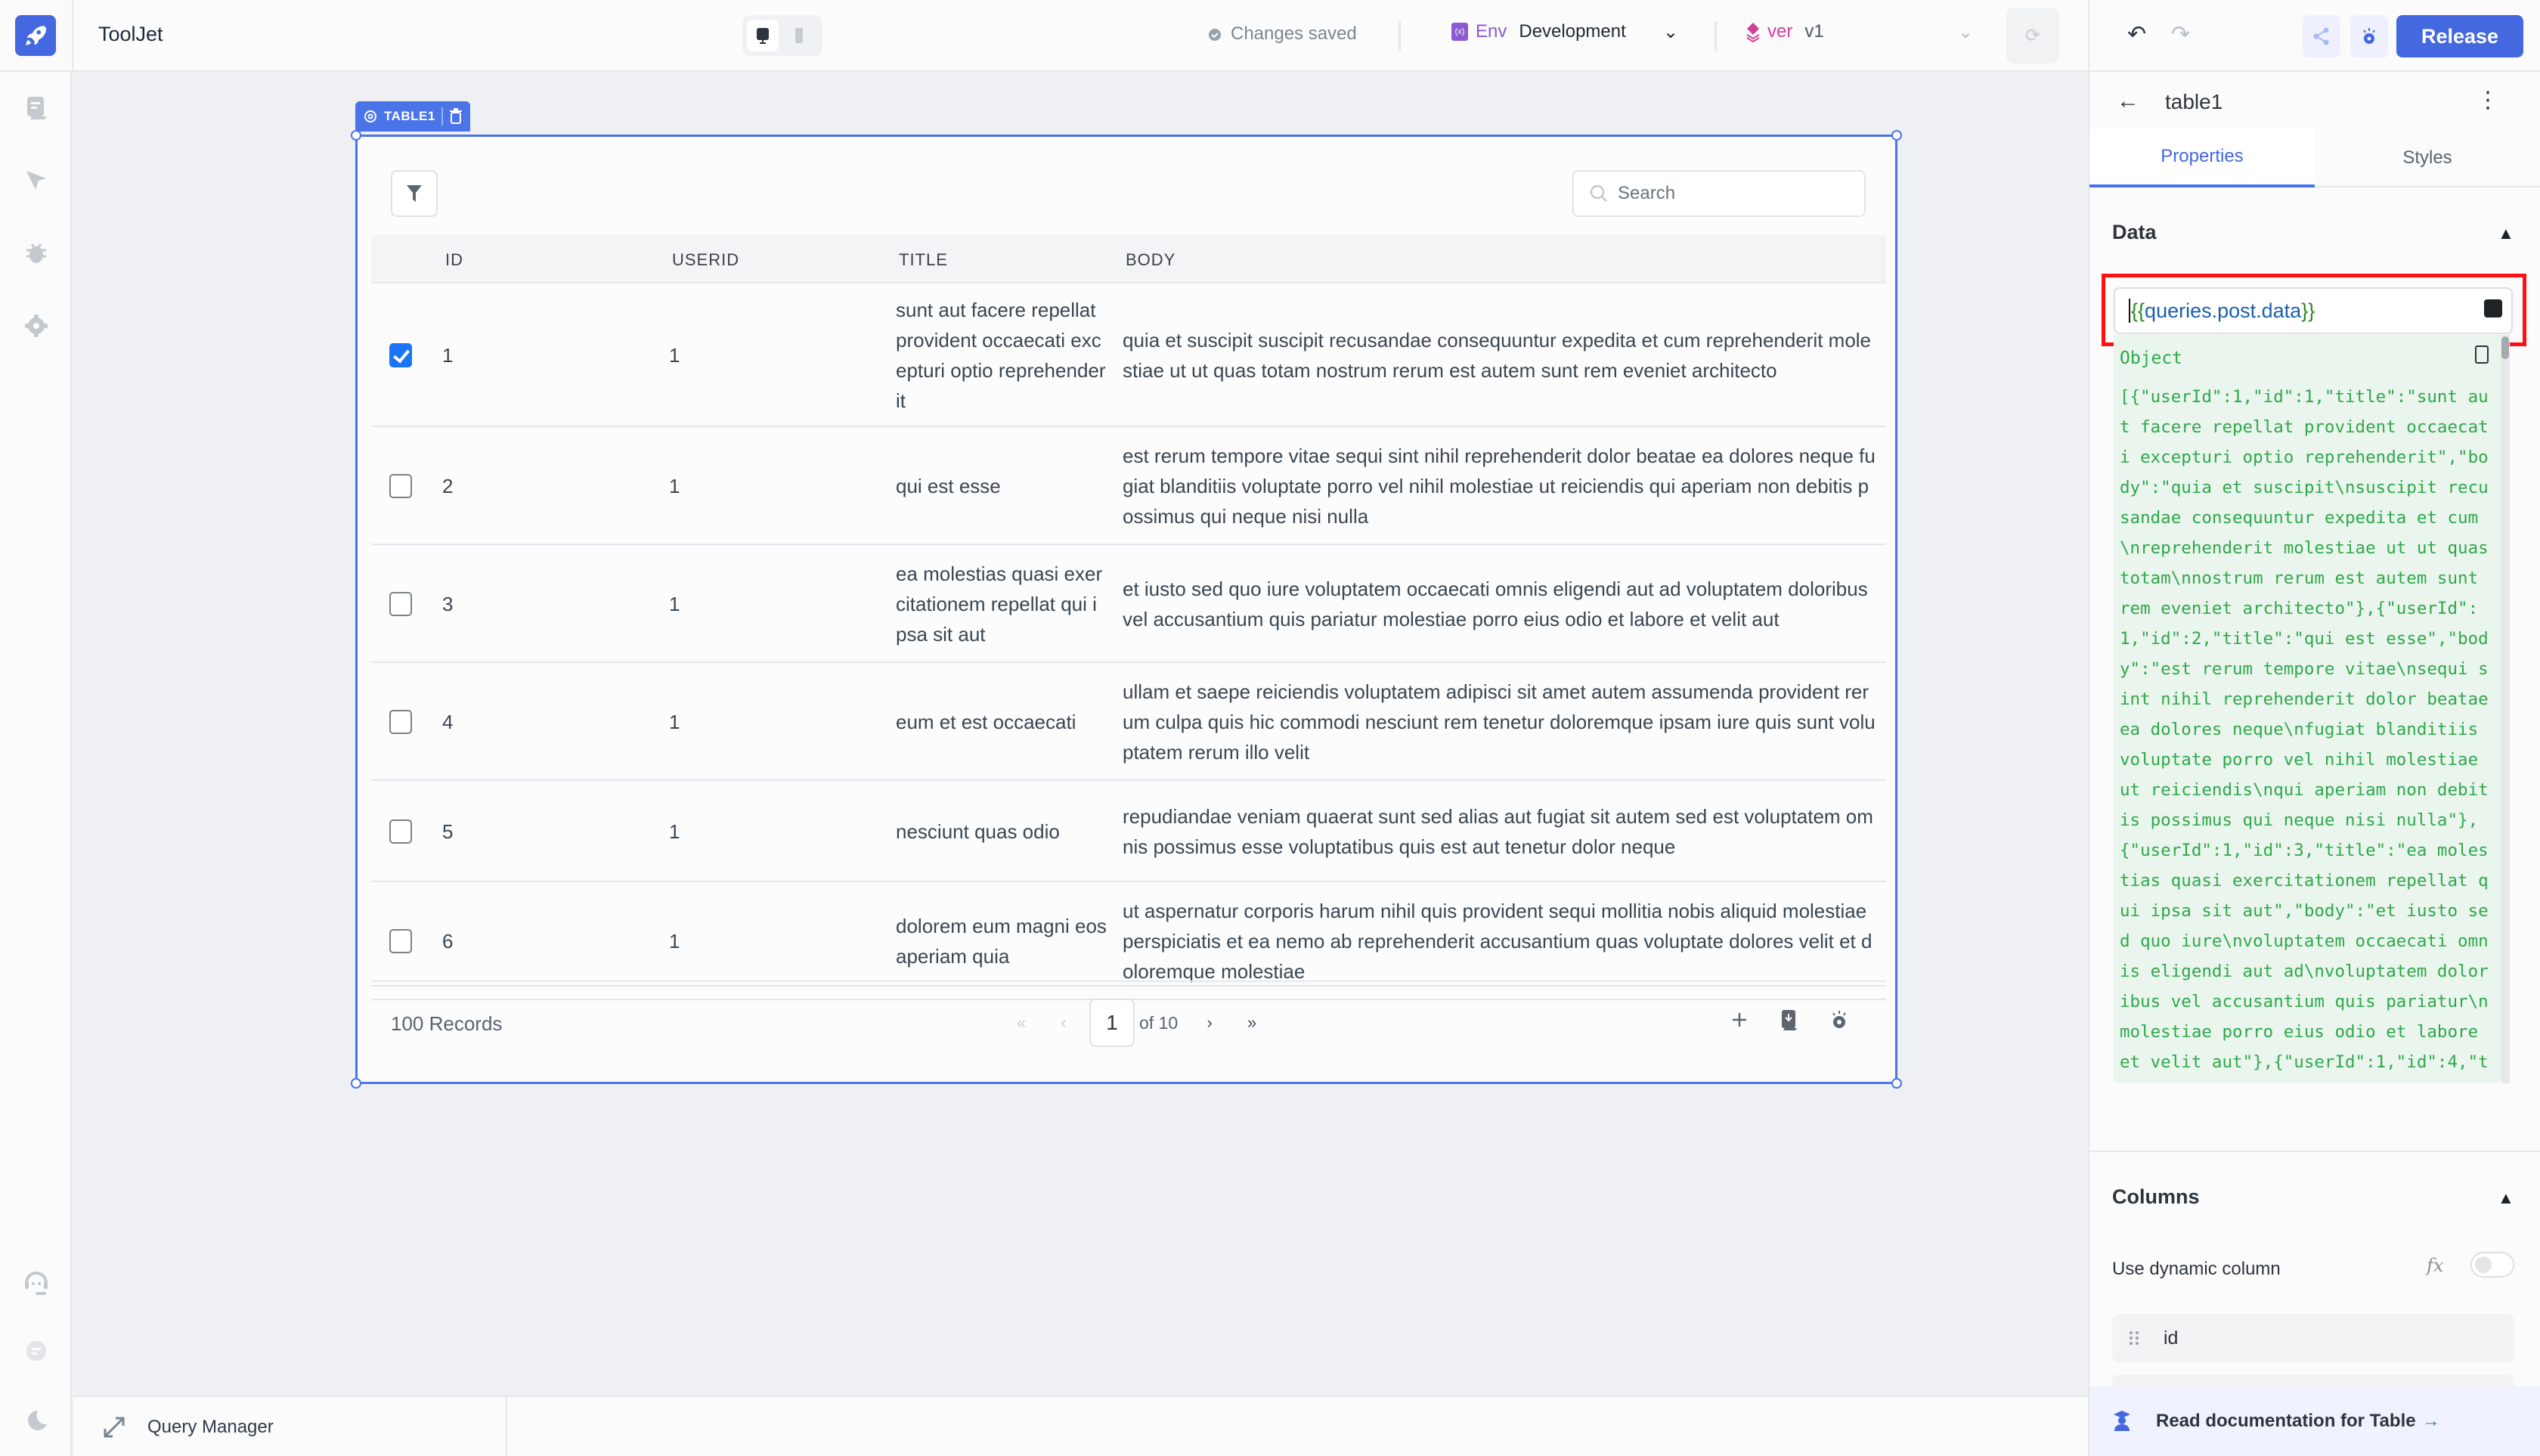  What do you see at coordinates (2321, 36) in the screenshot?
I see `share-button` at bounding box center [2321, 36].